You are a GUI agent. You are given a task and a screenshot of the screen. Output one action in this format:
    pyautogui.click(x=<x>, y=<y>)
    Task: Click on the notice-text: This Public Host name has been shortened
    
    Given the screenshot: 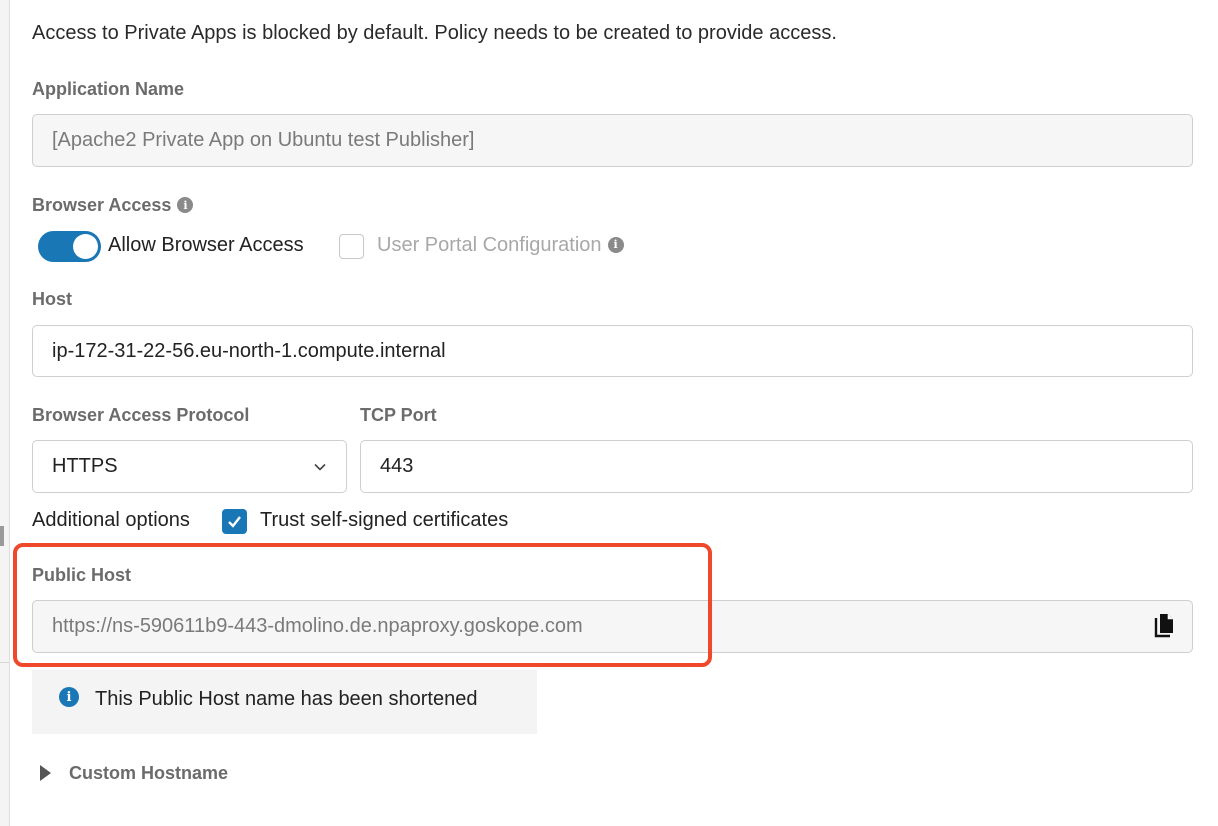 What is the action you would take?
    pyautogui.click(x=286, y=699)
    